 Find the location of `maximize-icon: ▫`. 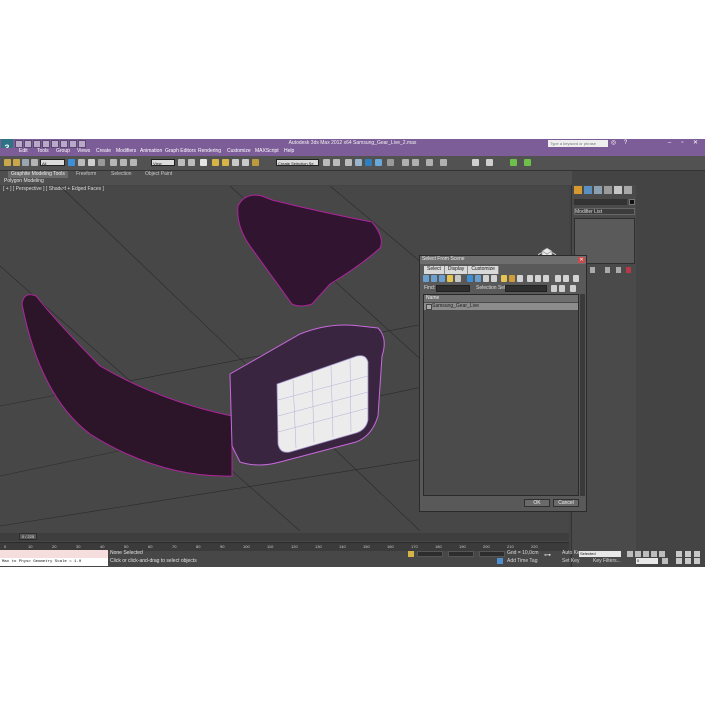

maximize-icon: ▫ is located at coordinates (682, 143).